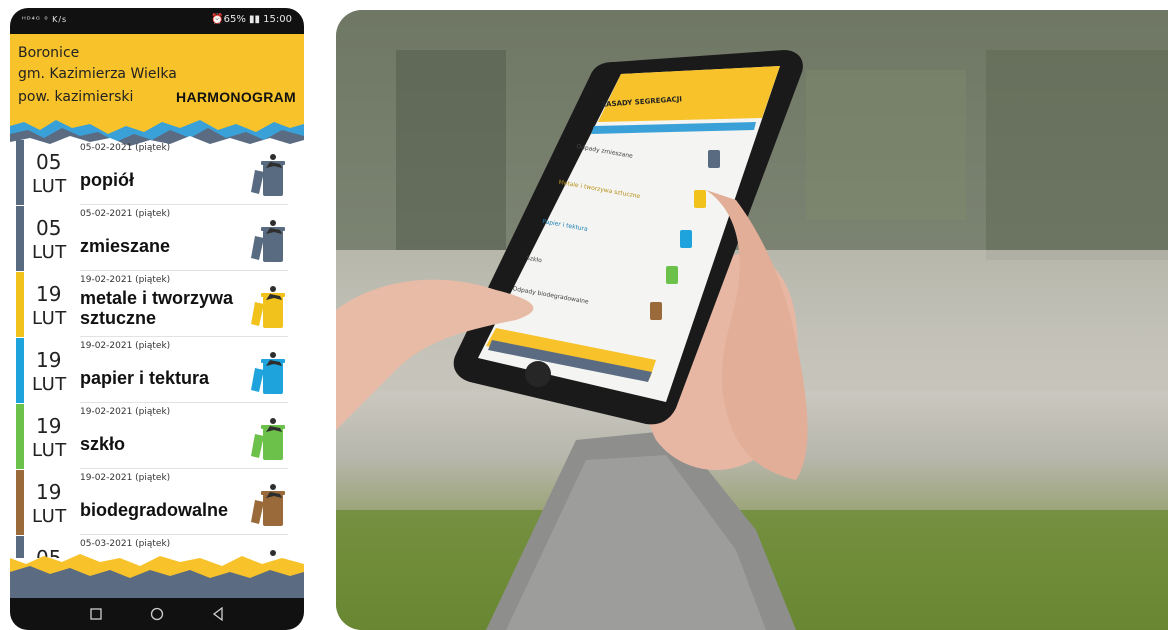 The height and width of the screenshot is (630, 1168). I want to click on location-commune: gm. Kazimierza Wielka, so click(97, 74).